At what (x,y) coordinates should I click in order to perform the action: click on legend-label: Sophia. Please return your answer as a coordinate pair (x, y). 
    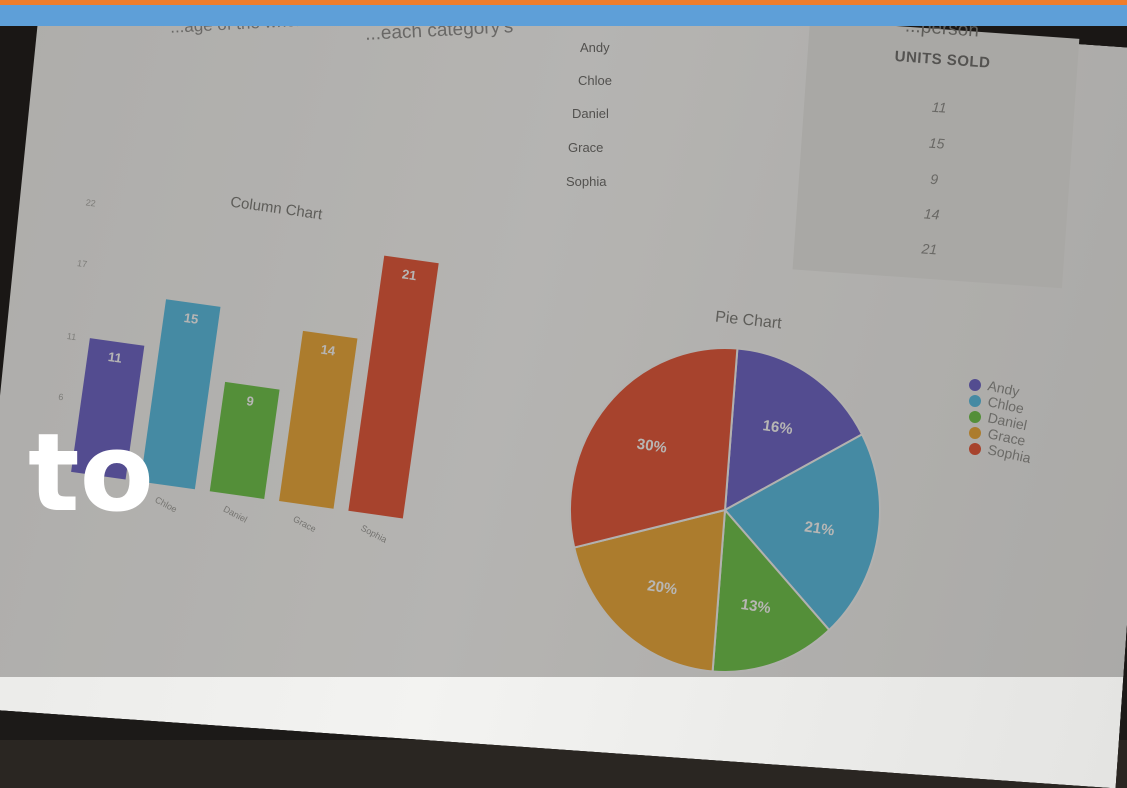
    Looking at the image, I should click on (1009, 453).